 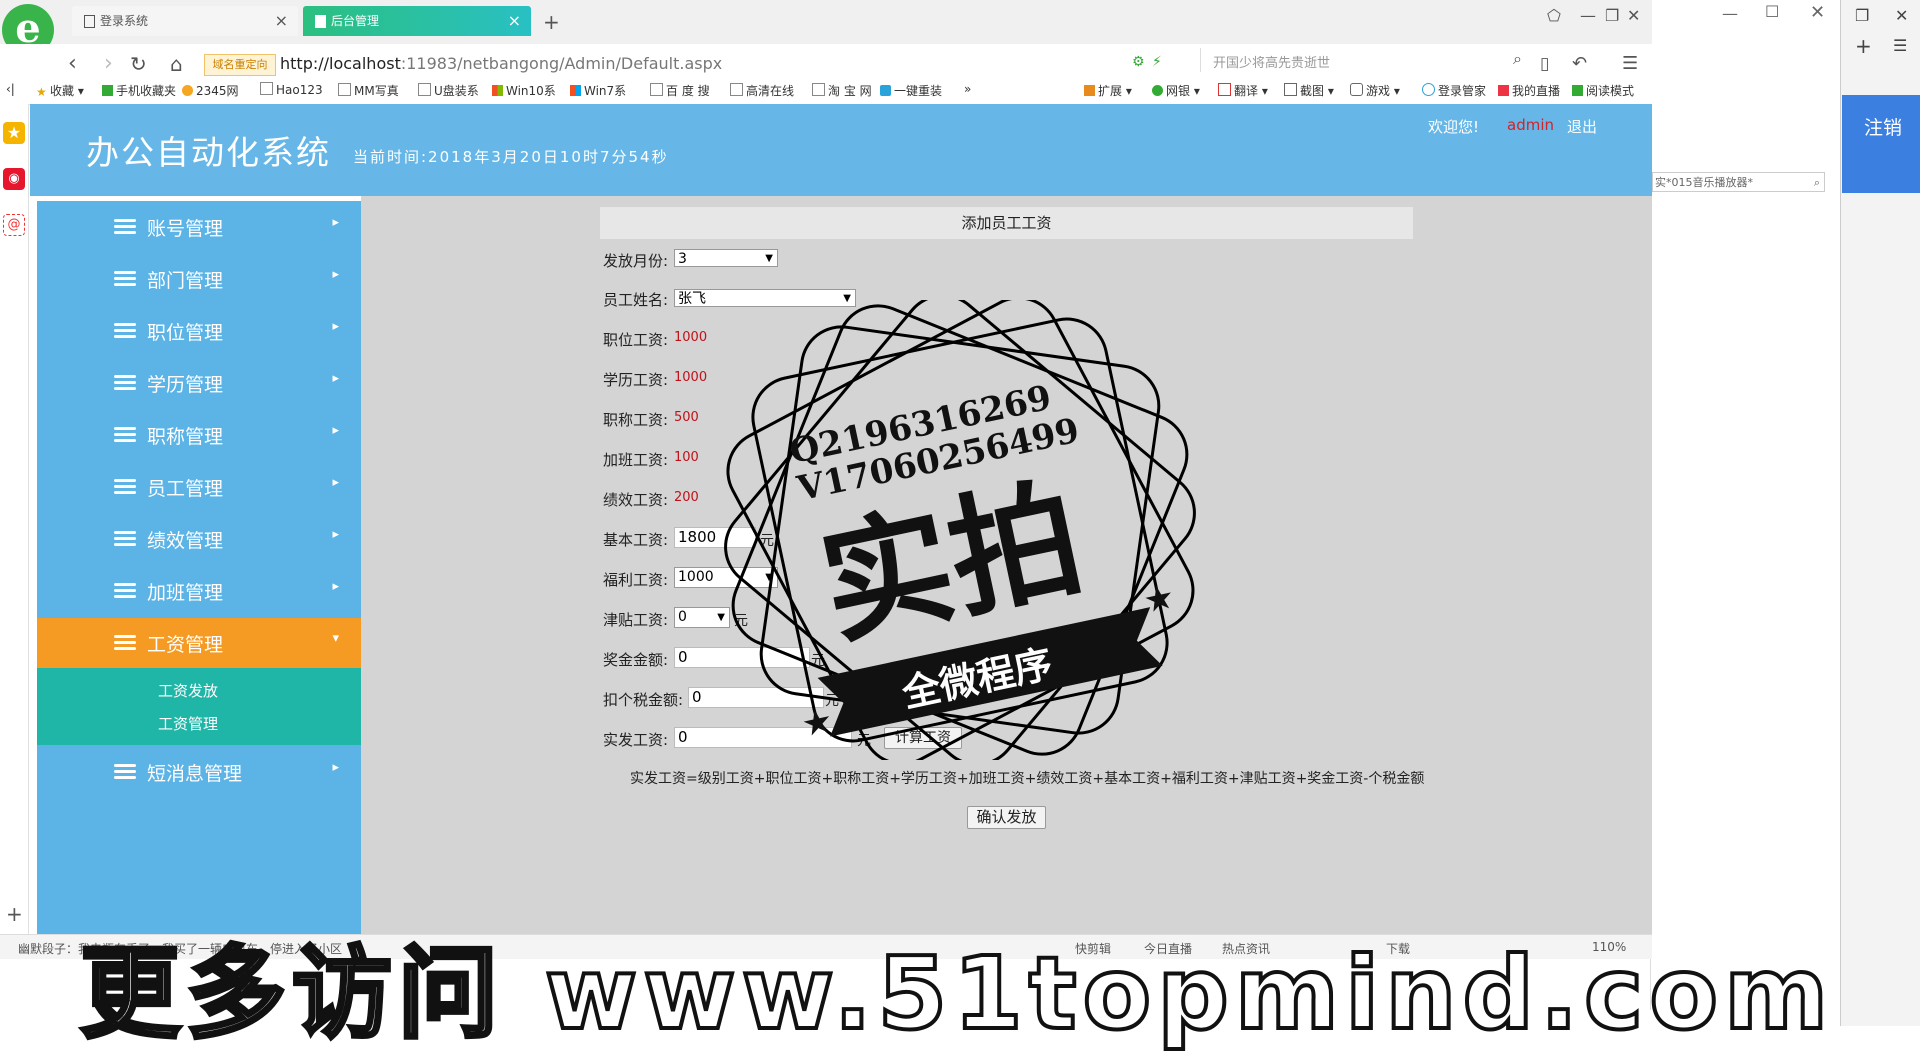 I want to click on allowance-salary-value: 0, so click(x=682, y=617).